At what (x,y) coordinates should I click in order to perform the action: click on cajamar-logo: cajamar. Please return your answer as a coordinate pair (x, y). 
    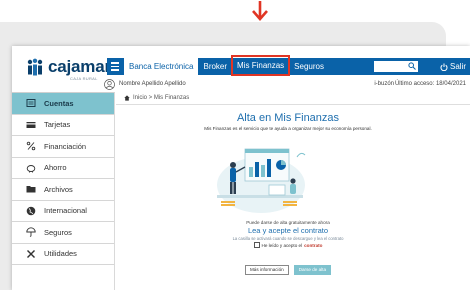
    Looking at the image, I should click on (68, 68).